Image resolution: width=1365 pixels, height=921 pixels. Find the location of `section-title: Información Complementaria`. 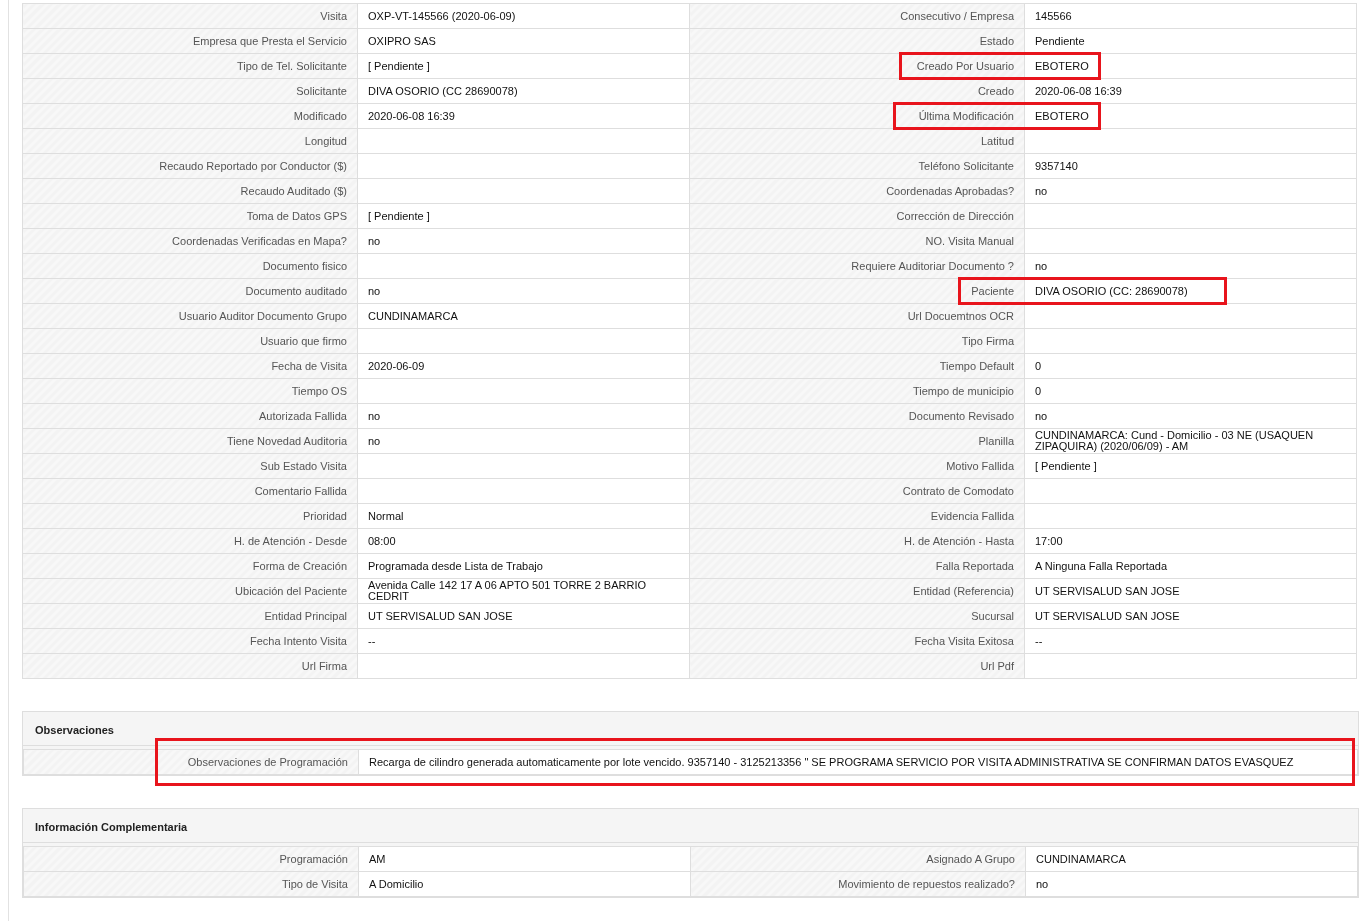

section-title: Información Complementaria is located at coordinates (690, 826).